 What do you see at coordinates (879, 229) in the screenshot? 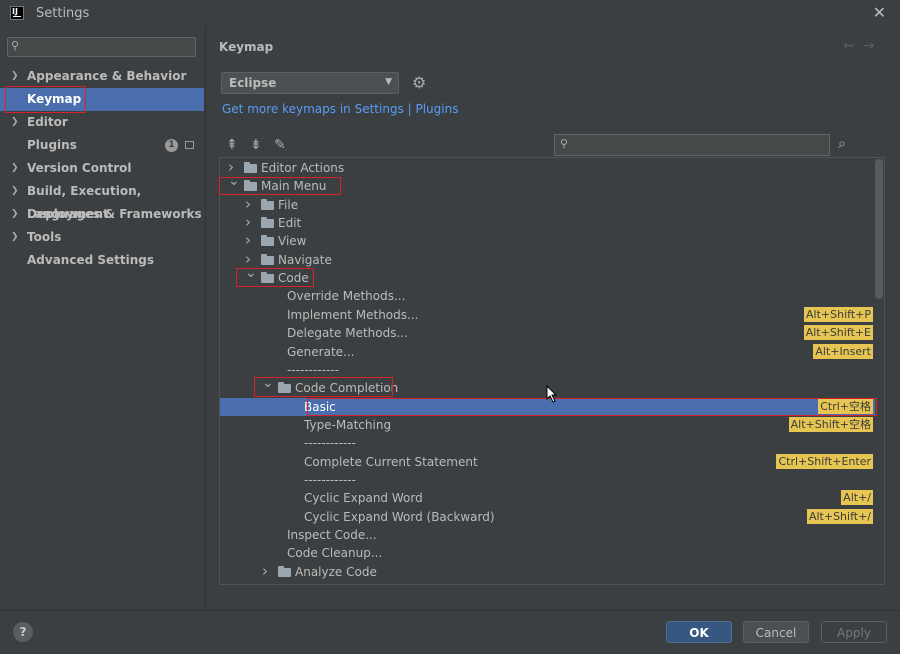
I see `vertical-scrollbar` at bounding box center [879, 229].